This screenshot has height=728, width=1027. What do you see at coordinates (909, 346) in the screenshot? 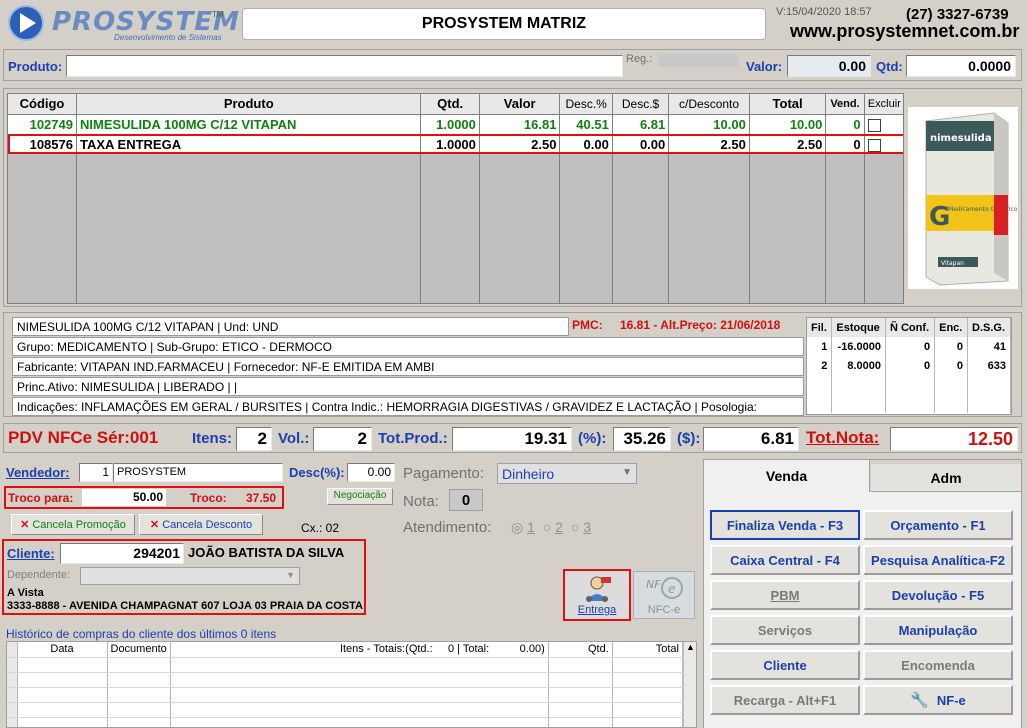
I see `stock-row: 1 -16.0000 0 0 41` at bounding box center [909, 346].